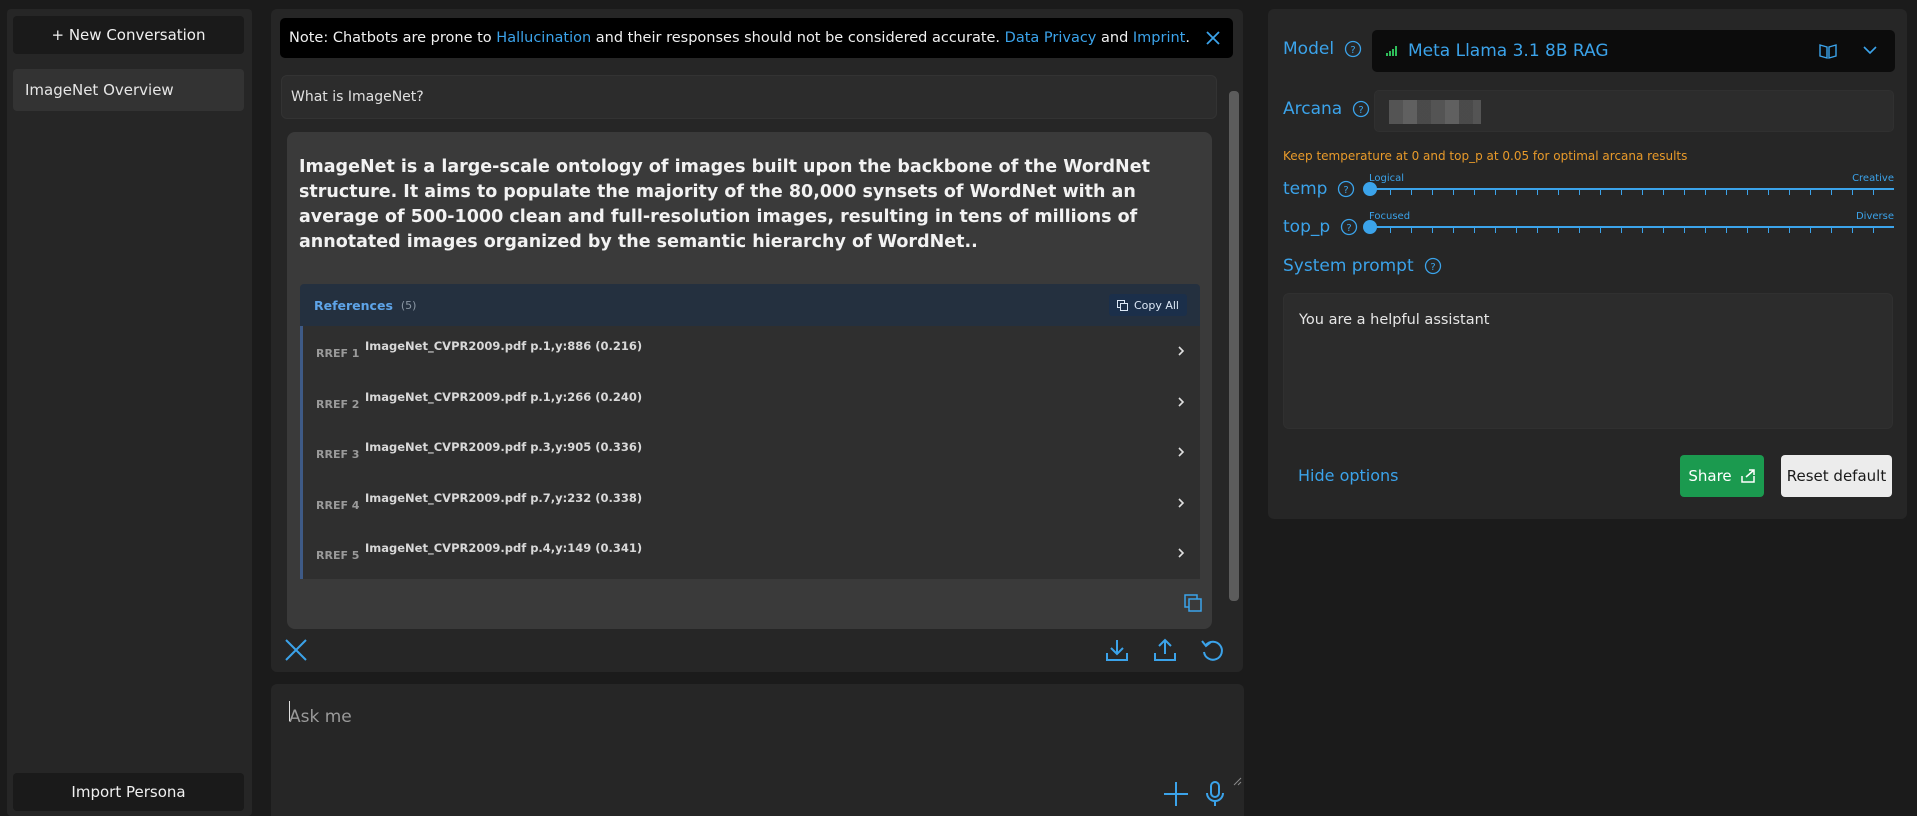 This screenshot has width=1917, height=816. What do you see at coordinates (504, 447) in the screenshot?
I see `reference-file: ImageNet_CVPR2009.pdf p.3,y:905 (0.336)` at bounding box center [504, 447].